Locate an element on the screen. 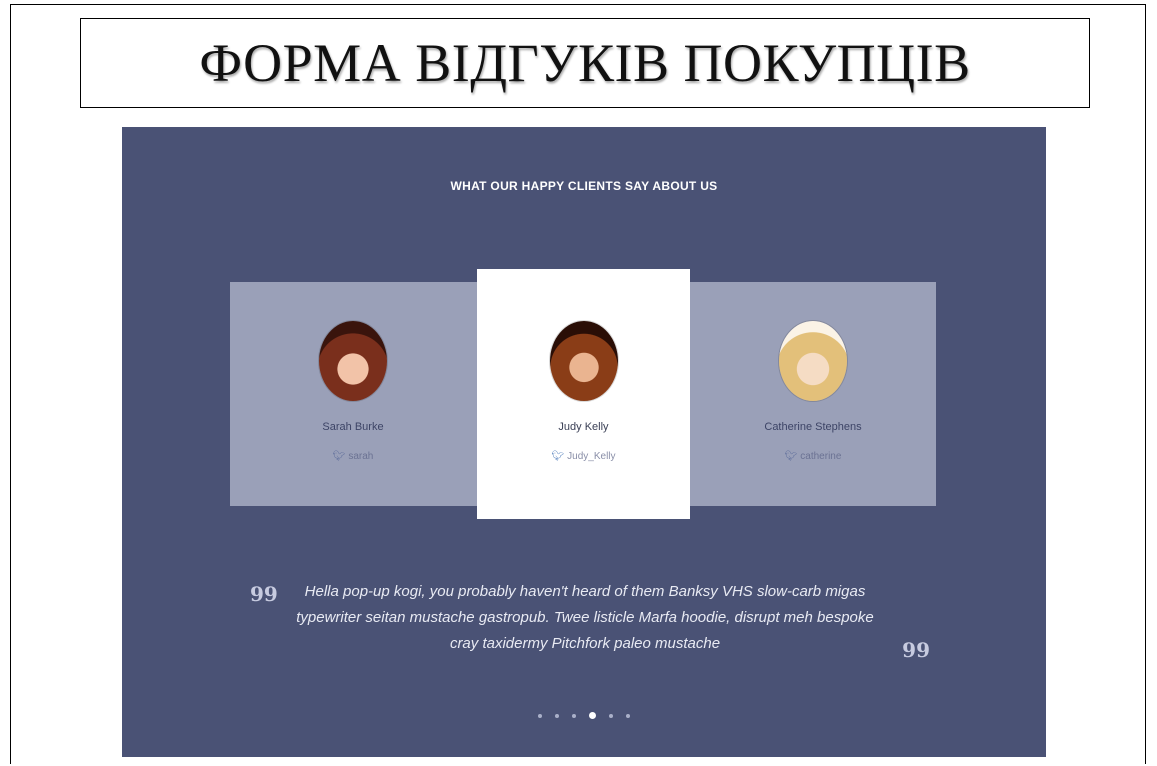  client-handle: 🐦︎ sarah is located at coordinates (353, 456).